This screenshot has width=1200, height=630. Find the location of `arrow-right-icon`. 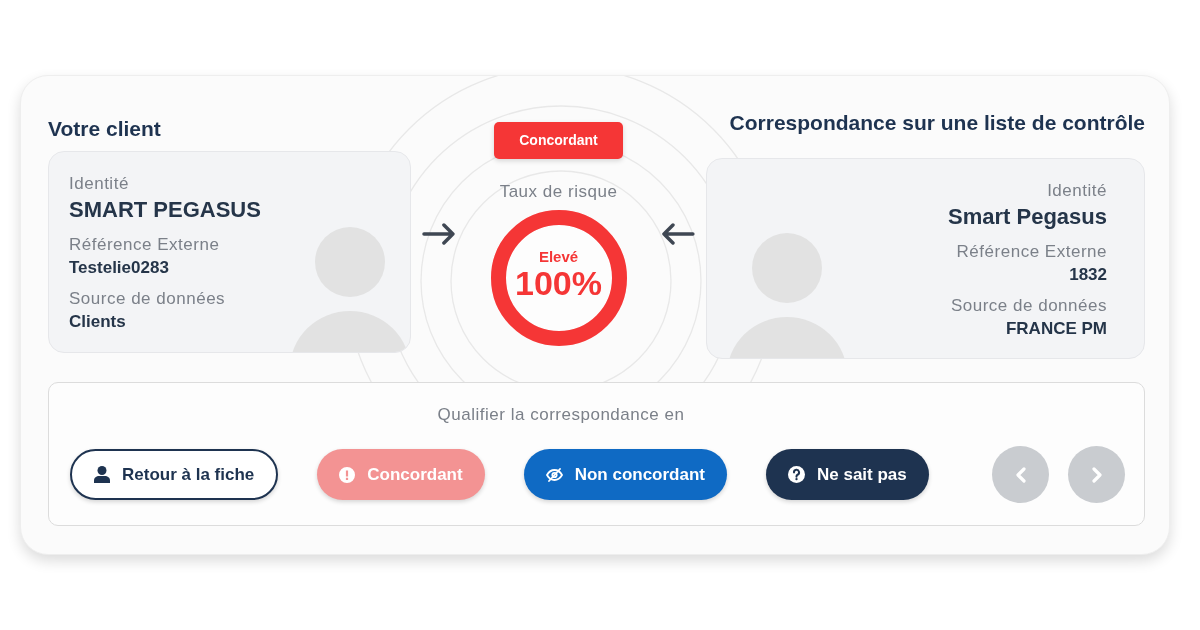

arrow-right-icon is located at coordinates (439, 234).